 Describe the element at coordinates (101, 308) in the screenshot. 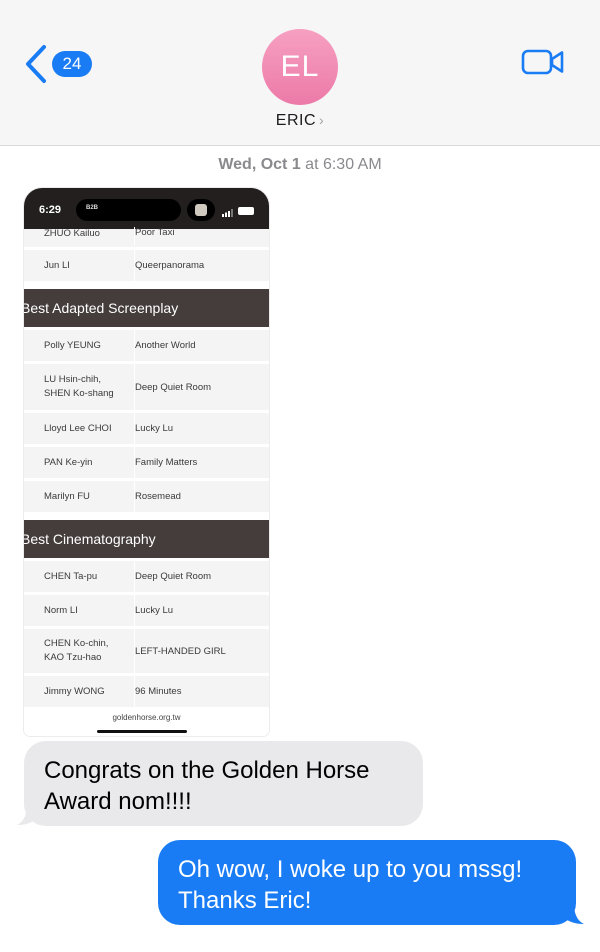

I see `section-title: Best Adapted Screenplay` at that location.